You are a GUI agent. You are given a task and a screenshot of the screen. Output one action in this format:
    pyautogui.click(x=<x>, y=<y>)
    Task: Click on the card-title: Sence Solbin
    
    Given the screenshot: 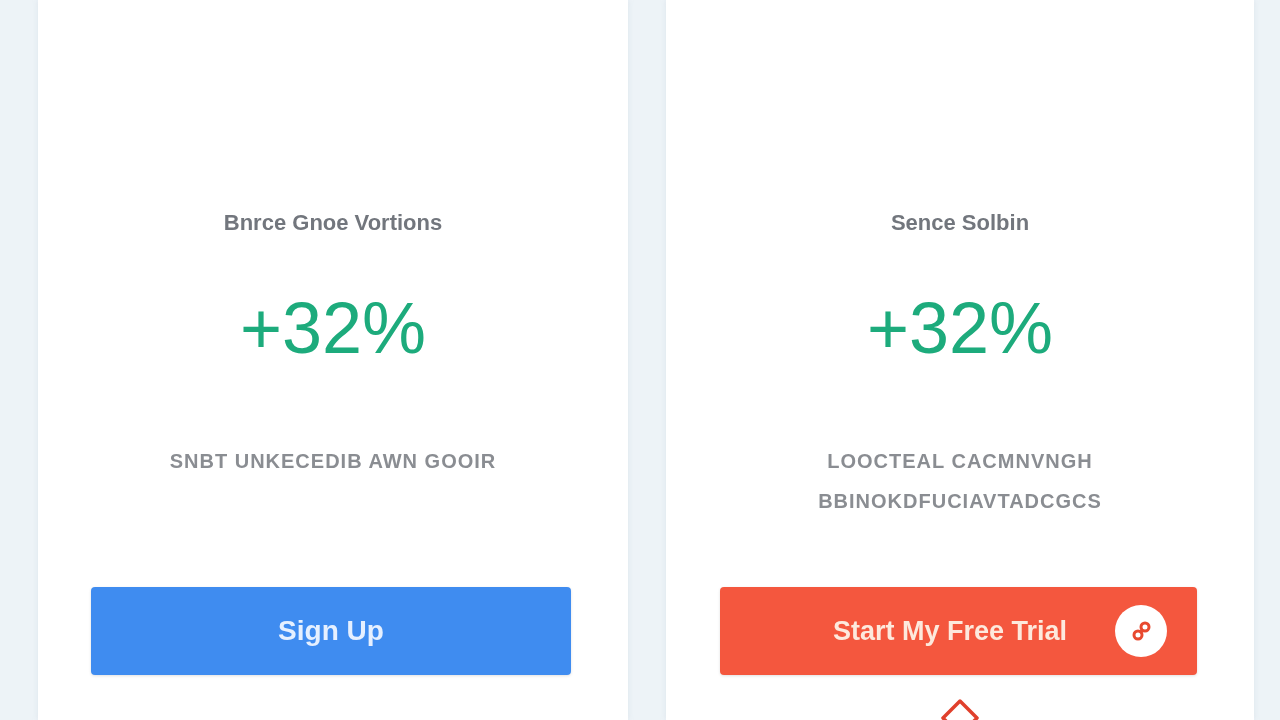 What is the action you would take?
    pyautogui.click(x=960, y=223)
    